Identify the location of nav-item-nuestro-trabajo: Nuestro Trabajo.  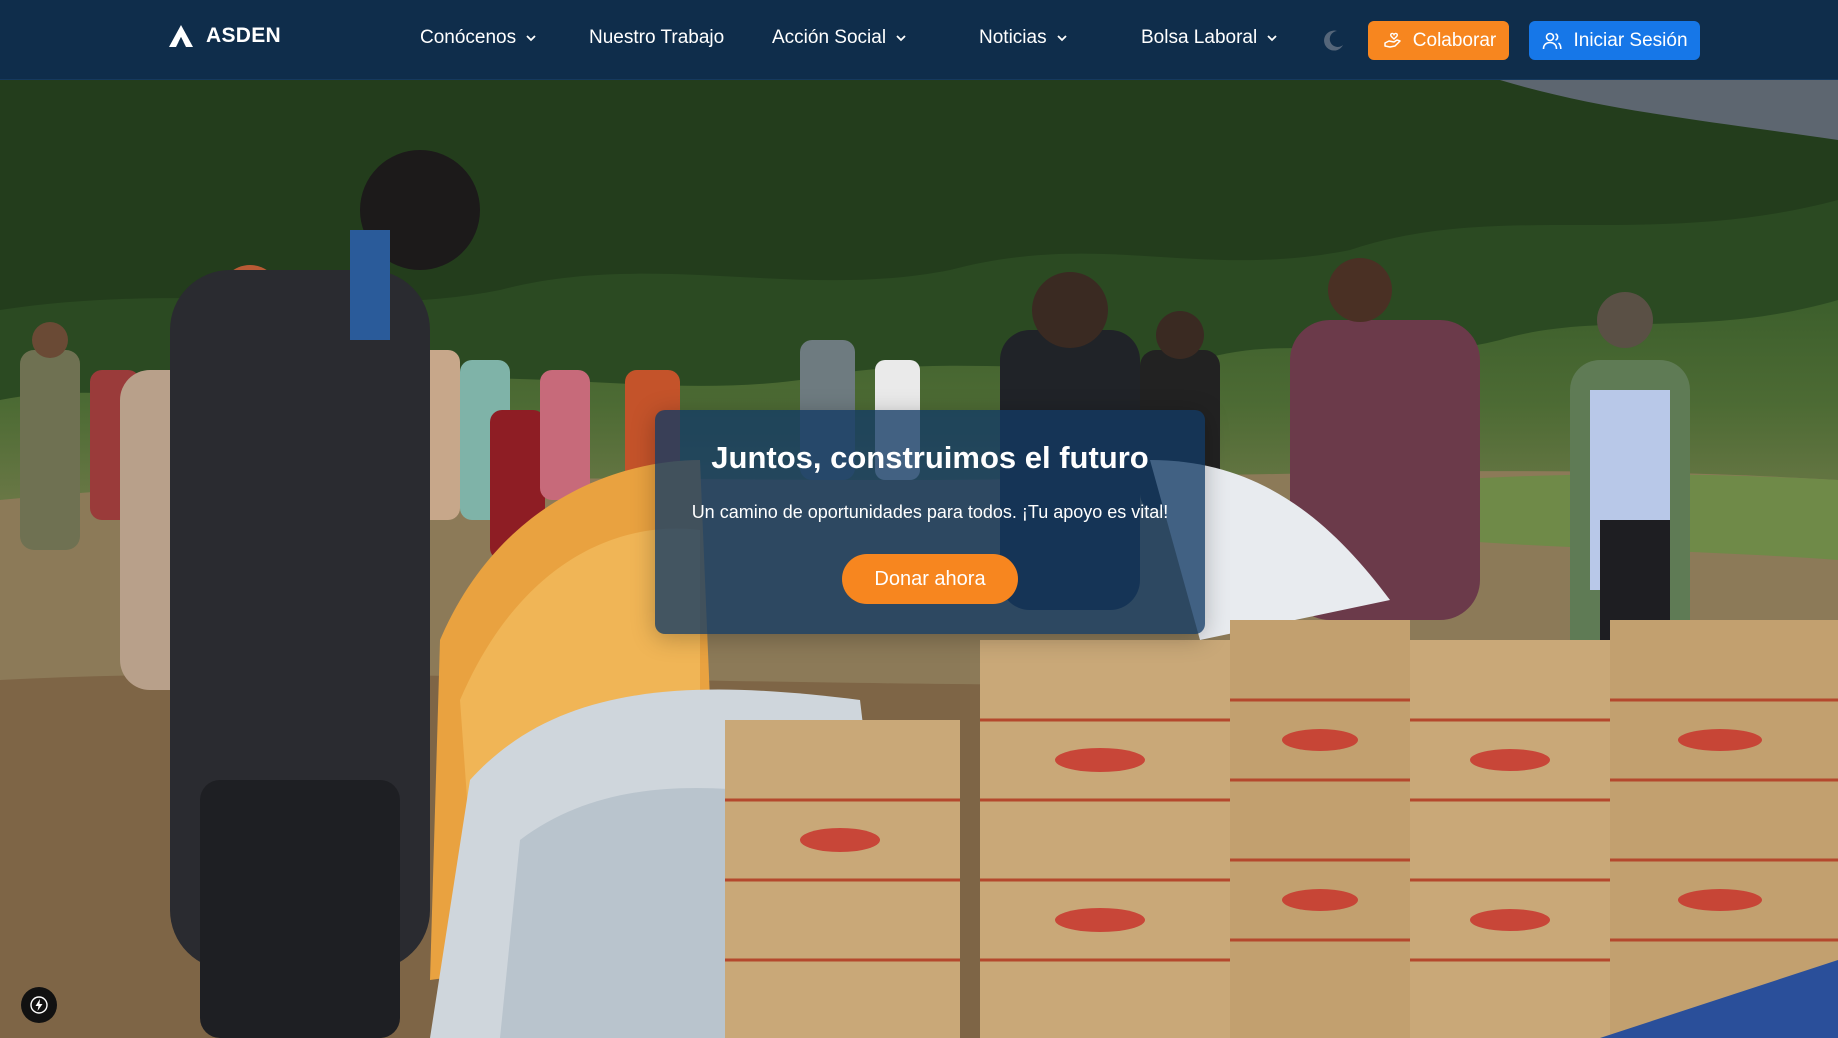
(656, 38).